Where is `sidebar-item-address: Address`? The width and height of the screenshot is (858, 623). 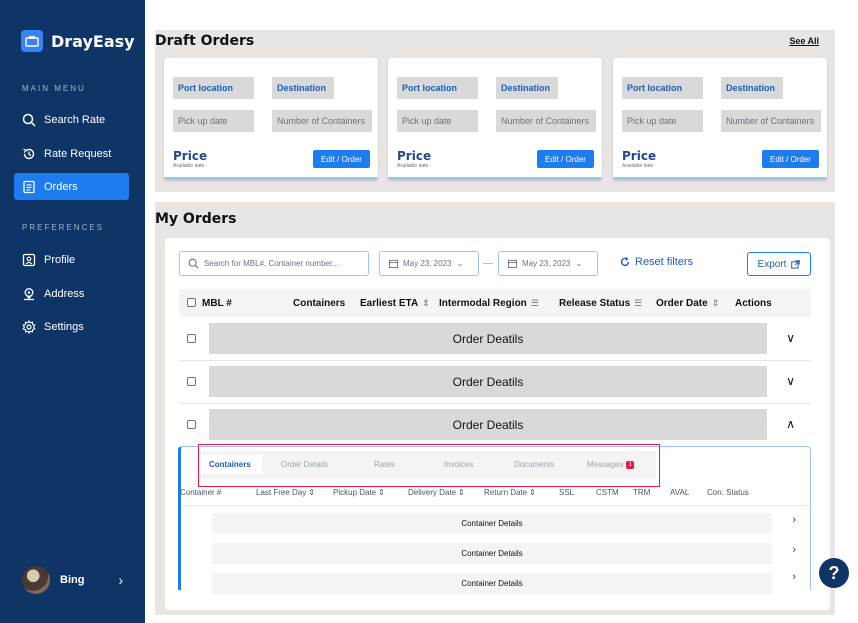 sidebar-item-address: Address is located at coordinates (71, 293).